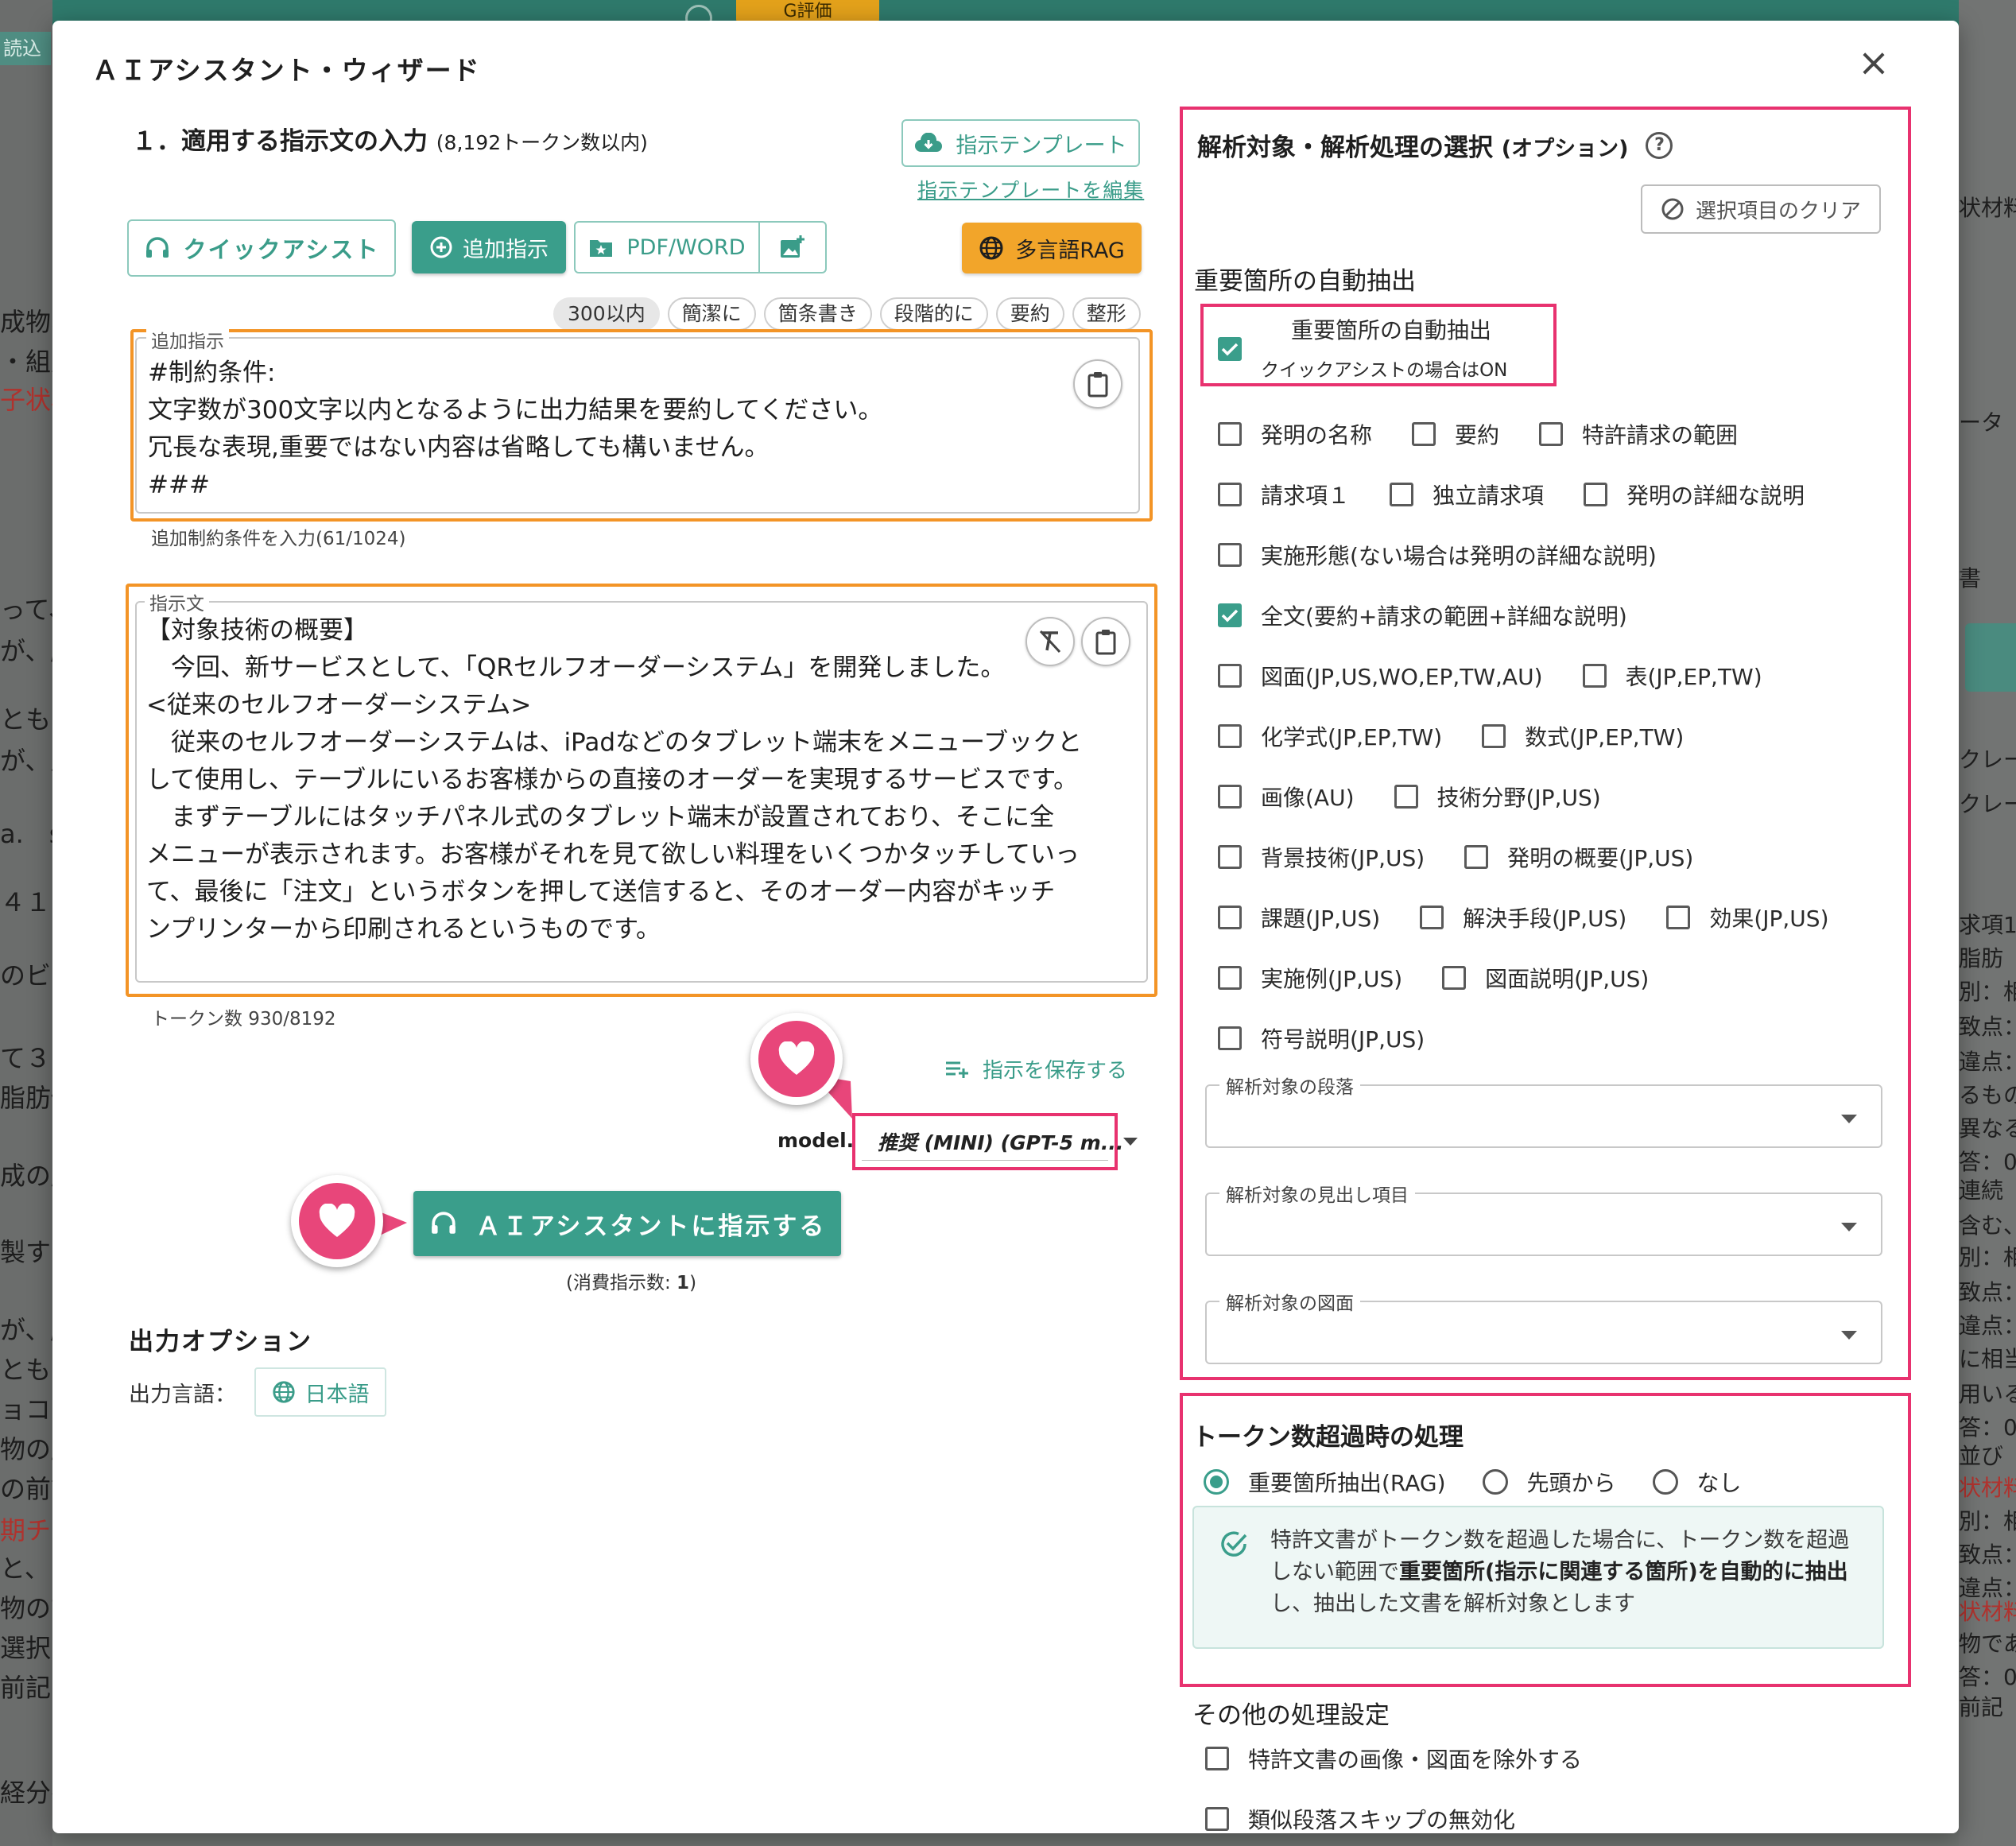  What do you see at coordinates (933, 314) in the screenshot?
I see `constraint-chip: 段階的に` at bounding box center [933, 314].